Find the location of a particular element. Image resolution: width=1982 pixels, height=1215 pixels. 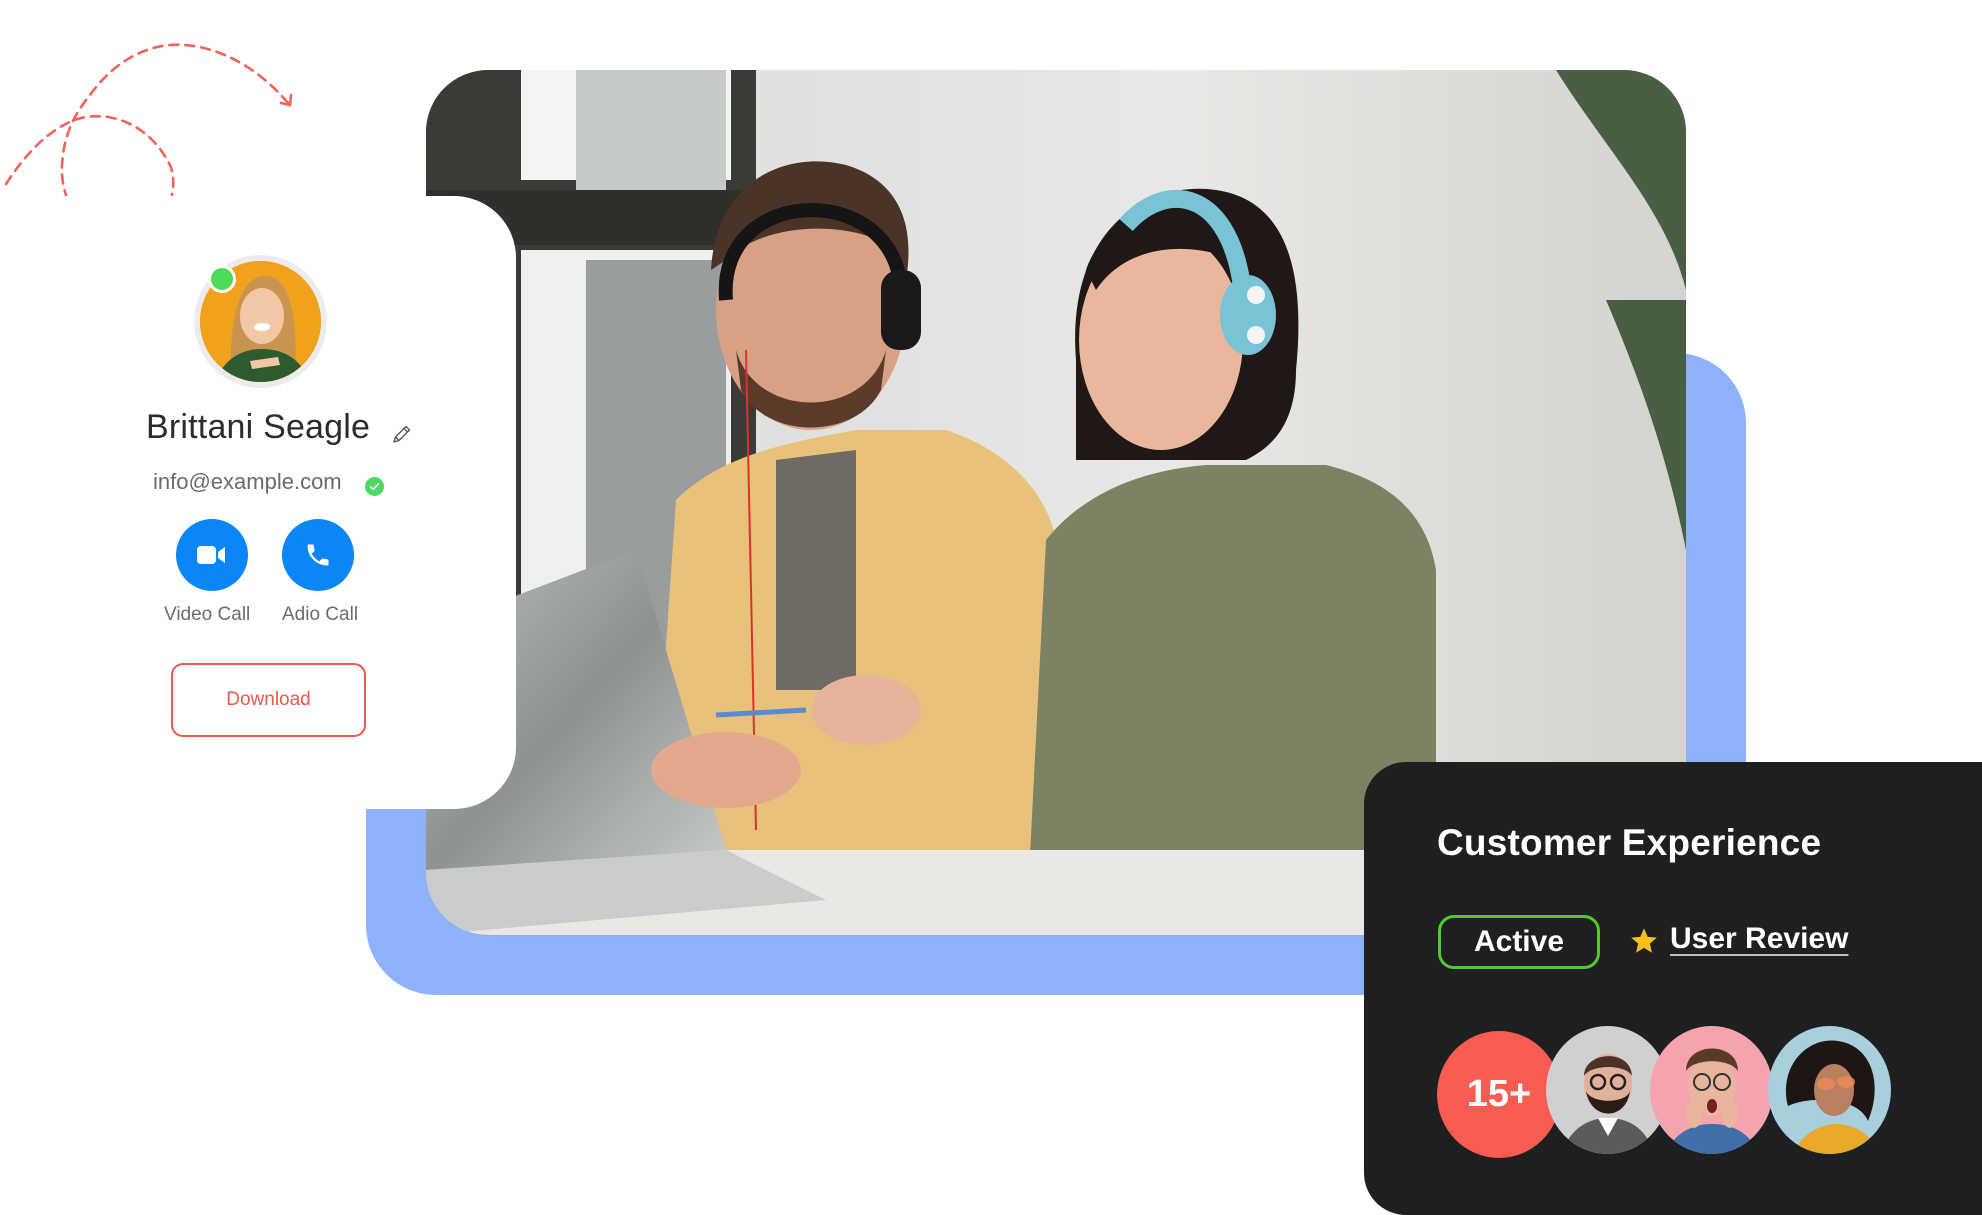

download-button: Download is located at coordinates (268, 700).